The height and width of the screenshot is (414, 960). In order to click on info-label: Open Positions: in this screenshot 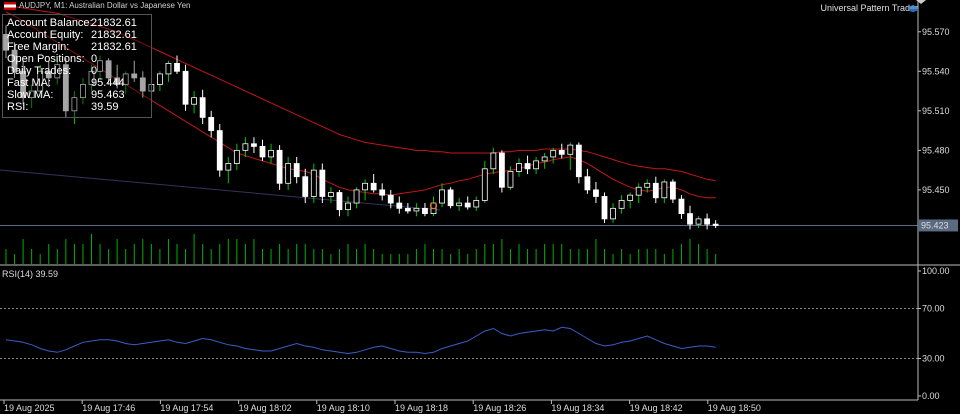, I will do `click(46, 59)`.